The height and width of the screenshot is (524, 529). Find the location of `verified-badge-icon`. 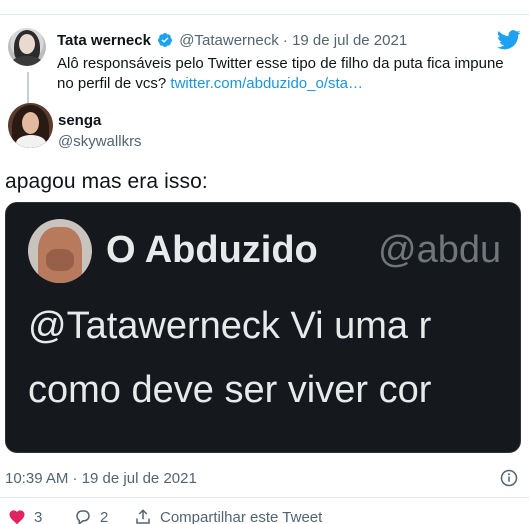

verified-badge-icon is located at coordinates (165, 40).